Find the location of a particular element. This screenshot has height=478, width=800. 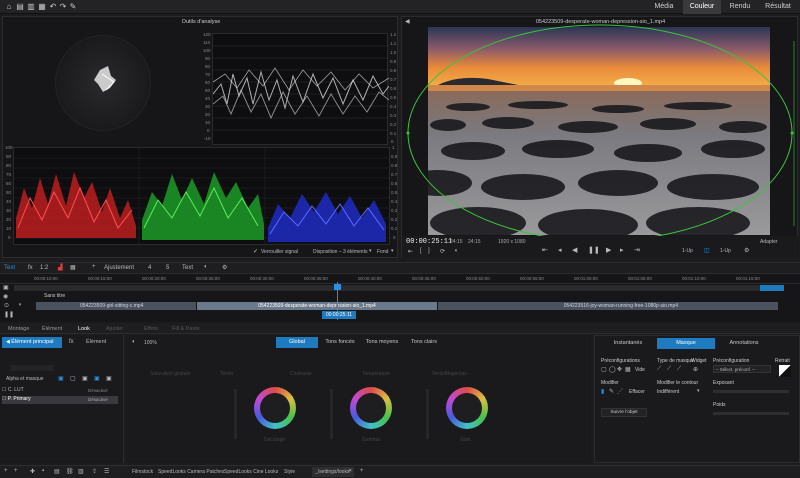

timeline-scrollbar is located at coordinates (772, 288).